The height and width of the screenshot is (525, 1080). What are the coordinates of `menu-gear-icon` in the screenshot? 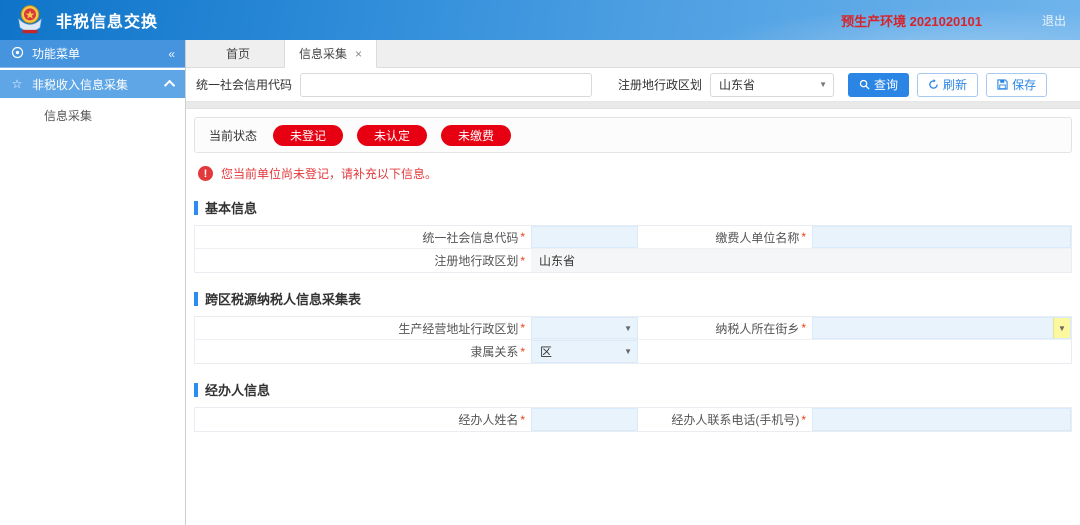 It's located at (17, 54).